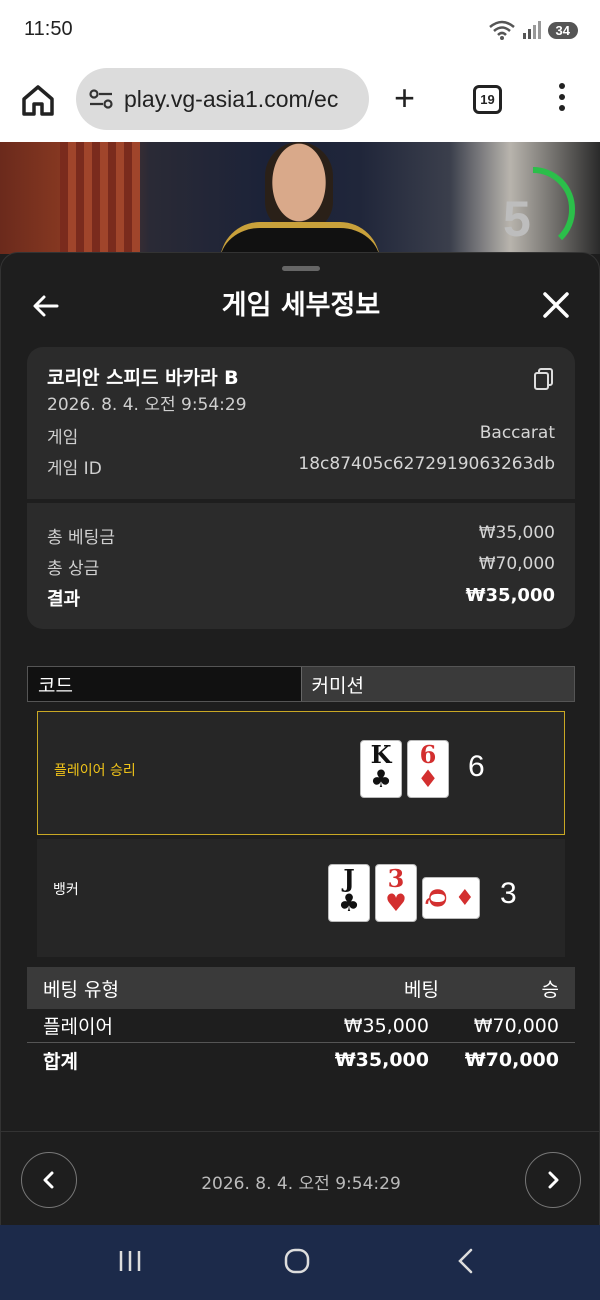 The height and width of the screenshot is (1300, 600). What do you see at coordinates (381, 1060) in the screenshot?
I see `total-bet-cell: ₩35,000` at bounding box center [381, 1060].